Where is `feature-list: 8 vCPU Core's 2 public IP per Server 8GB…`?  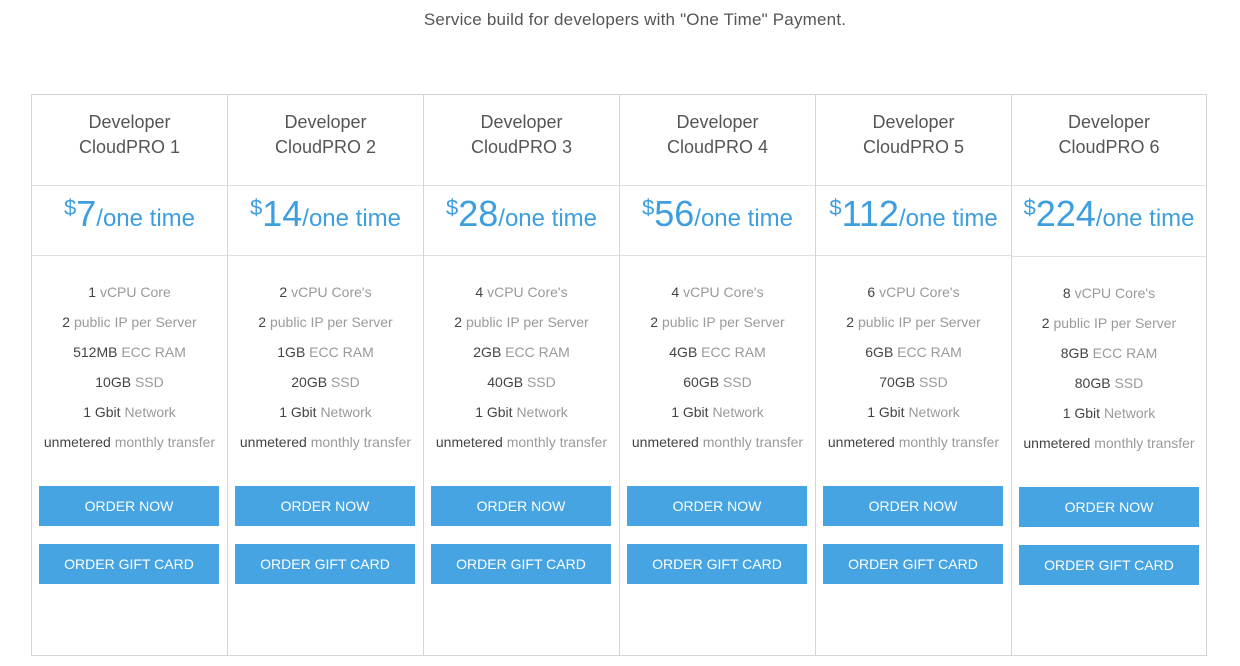 feature-list: 8 vCPU Core's 2 public IP per Server 8GB… is located at coordinates (1109, 357).